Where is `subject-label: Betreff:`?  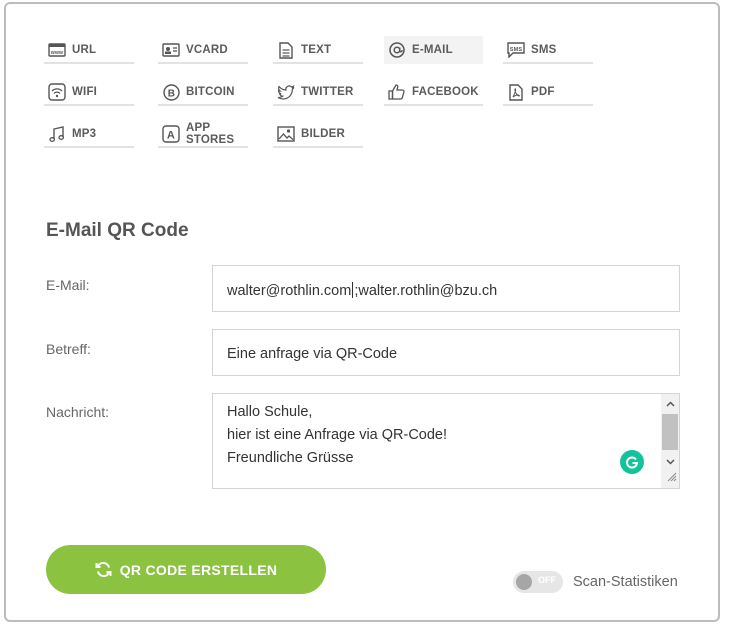 subject-label: Betreff: is located at coordinates (68, 349).